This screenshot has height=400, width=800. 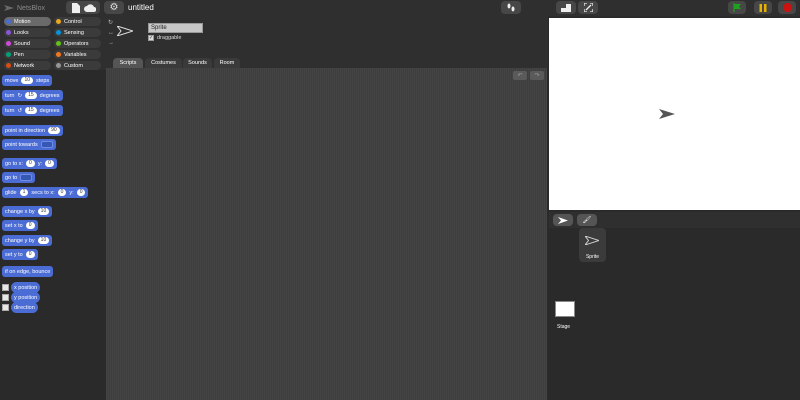 I want to click on paint-new-sprite-button: 🖌, so click(x=587, y=220).